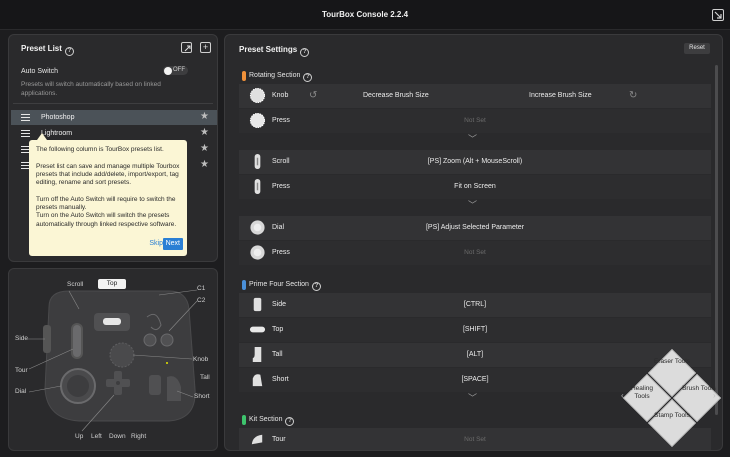  Describe the element at coordinates (201, 288) in the screenshot. I see `label-c1: C1` at that location.